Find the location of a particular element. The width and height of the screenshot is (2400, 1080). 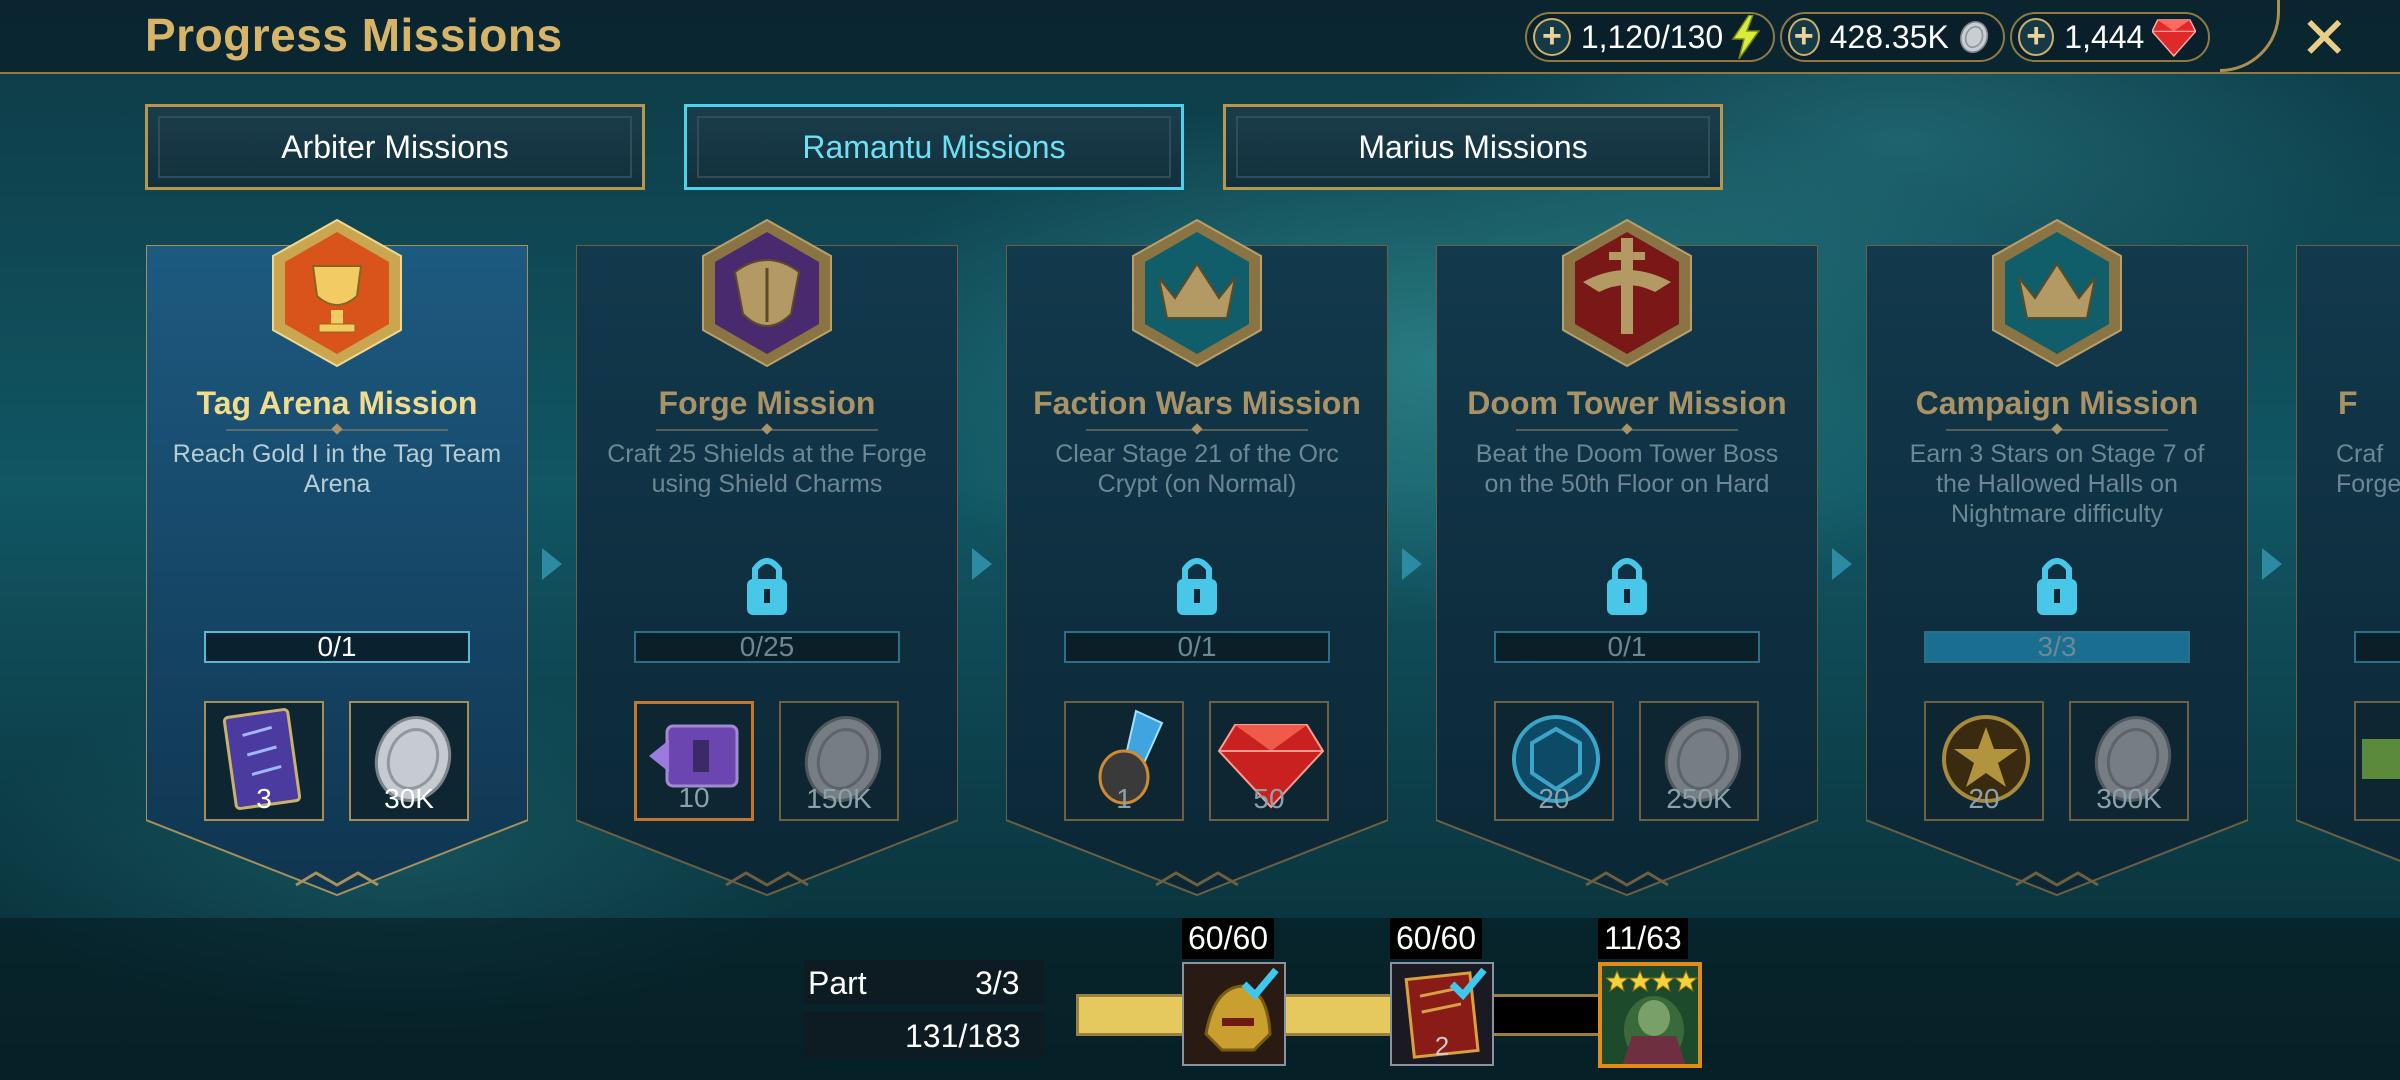

gem-currency: + 1,444 is located at coordinates (2110, 37).